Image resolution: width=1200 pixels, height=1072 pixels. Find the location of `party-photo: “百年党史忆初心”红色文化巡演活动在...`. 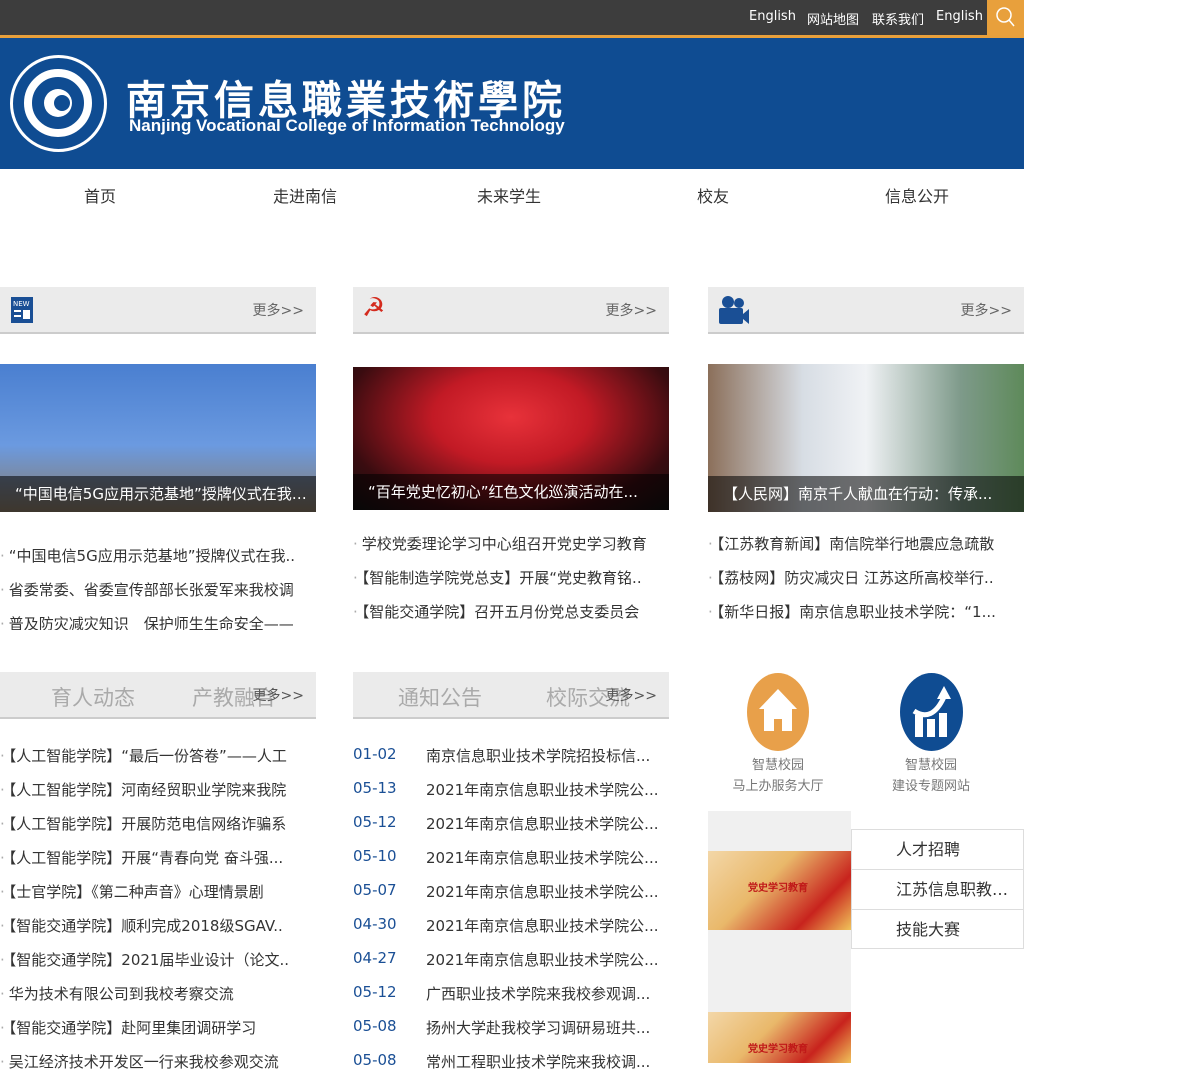

party-photo: “百年党史忆初心”红色文化巡演活动在... is located at coordinates (511, 438).